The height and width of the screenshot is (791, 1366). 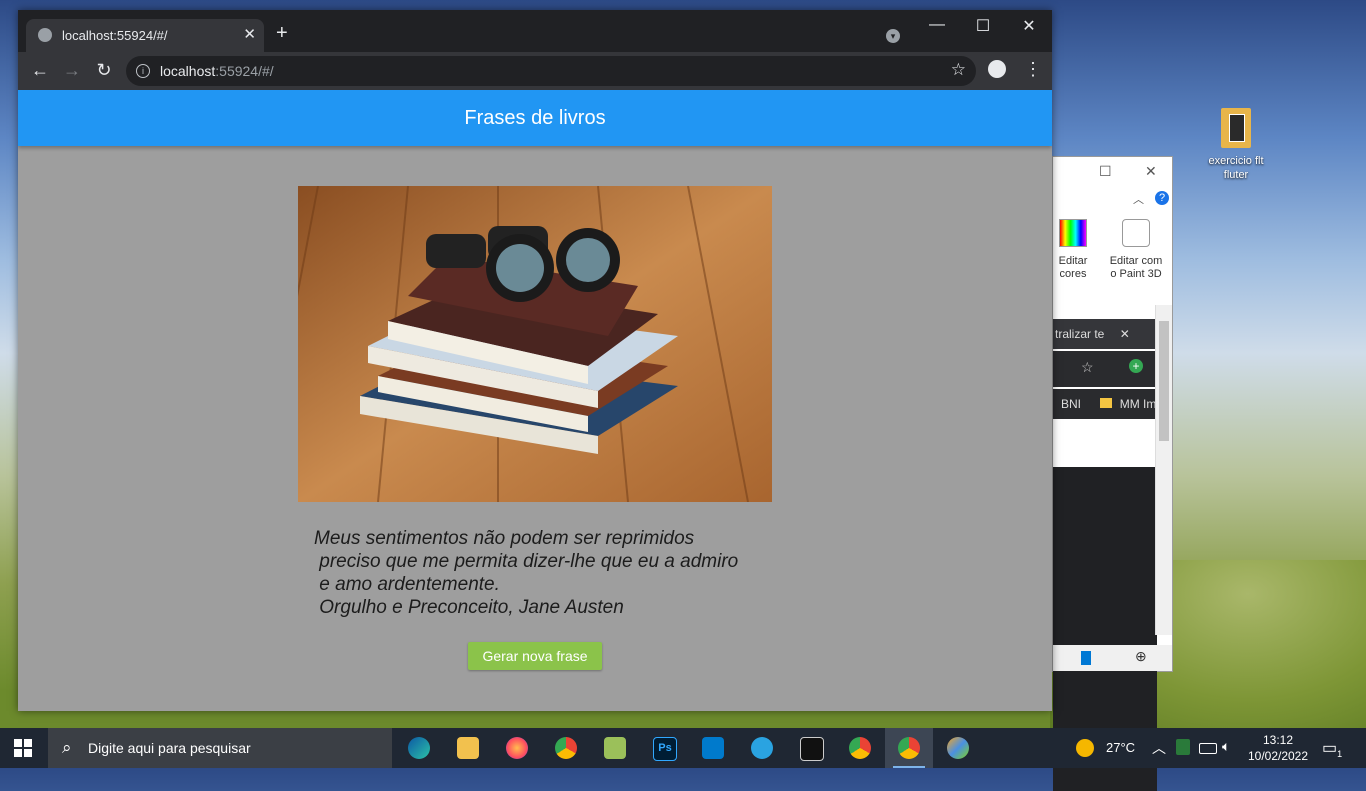 What do you see at coordinates (1073, 267) in the screenshot?
I see `edit-colors-label: Editar cores` at bounding box center [1073, 267].